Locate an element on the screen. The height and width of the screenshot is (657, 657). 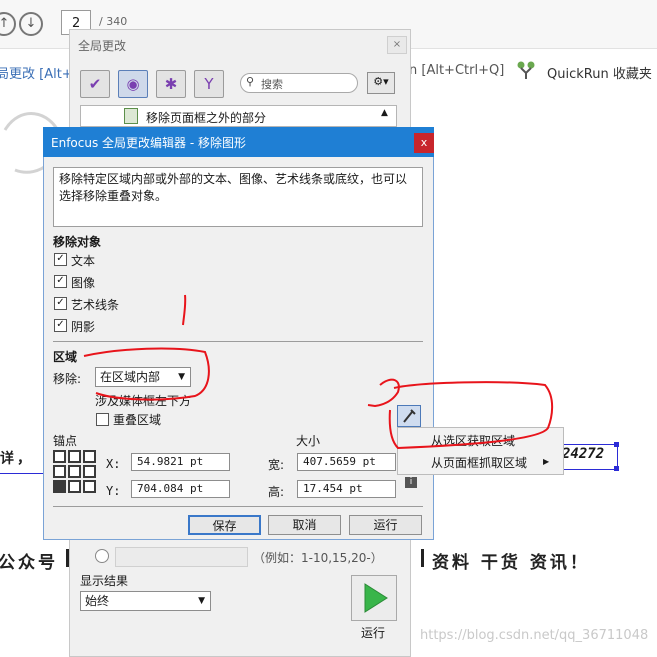
annotation-circle-menu is located at coordinates (471, 415).